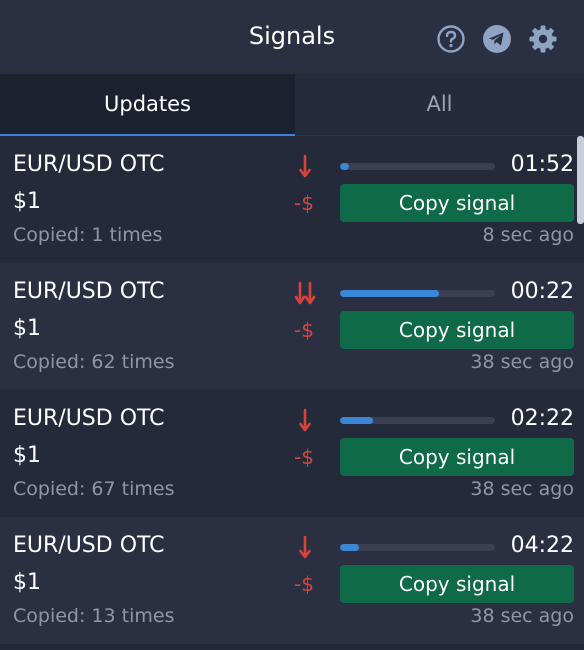 The image size is (584, 650). I want to click on tab-bar: Updates All, so click(292, 105).